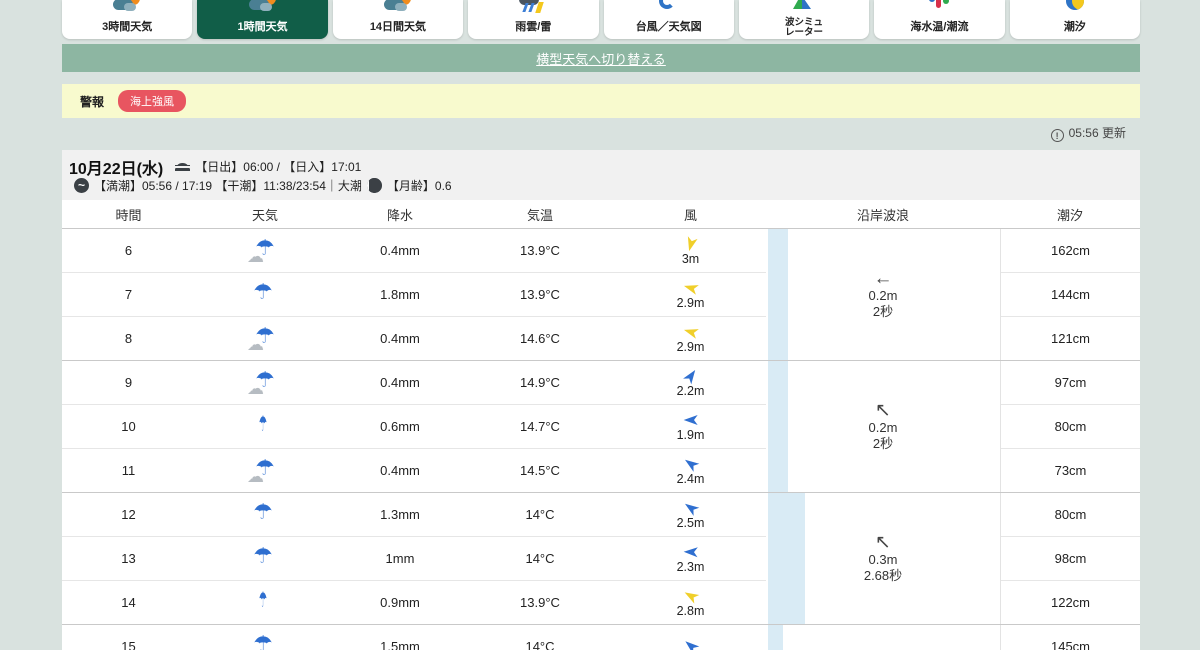 The width and height of the screenshot is (1200, 650). What do you see at coordinates (883, 278) in the screenshot?
I see `wave-direction-icon: ←` at bounding box center [883, 278].